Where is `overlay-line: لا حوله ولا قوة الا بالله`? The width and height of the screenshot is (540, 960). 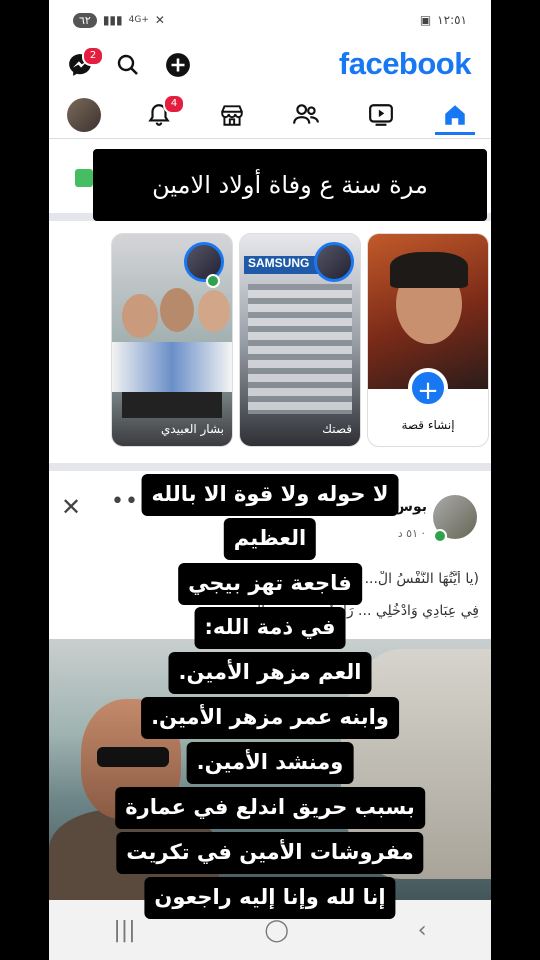
overlay-line: لا حوله ولا قوة الا بالله is located at coordinates (270, 495).